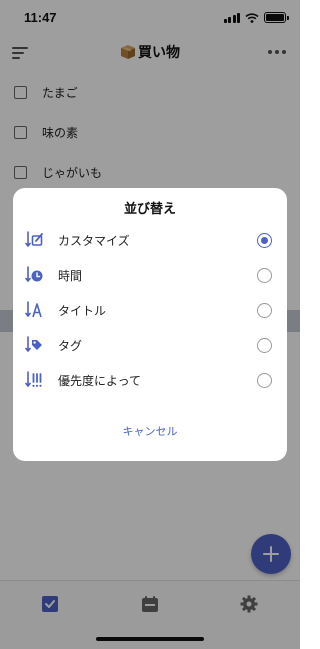  I want to click on sort-option-label: タグ, so click(70, 346).